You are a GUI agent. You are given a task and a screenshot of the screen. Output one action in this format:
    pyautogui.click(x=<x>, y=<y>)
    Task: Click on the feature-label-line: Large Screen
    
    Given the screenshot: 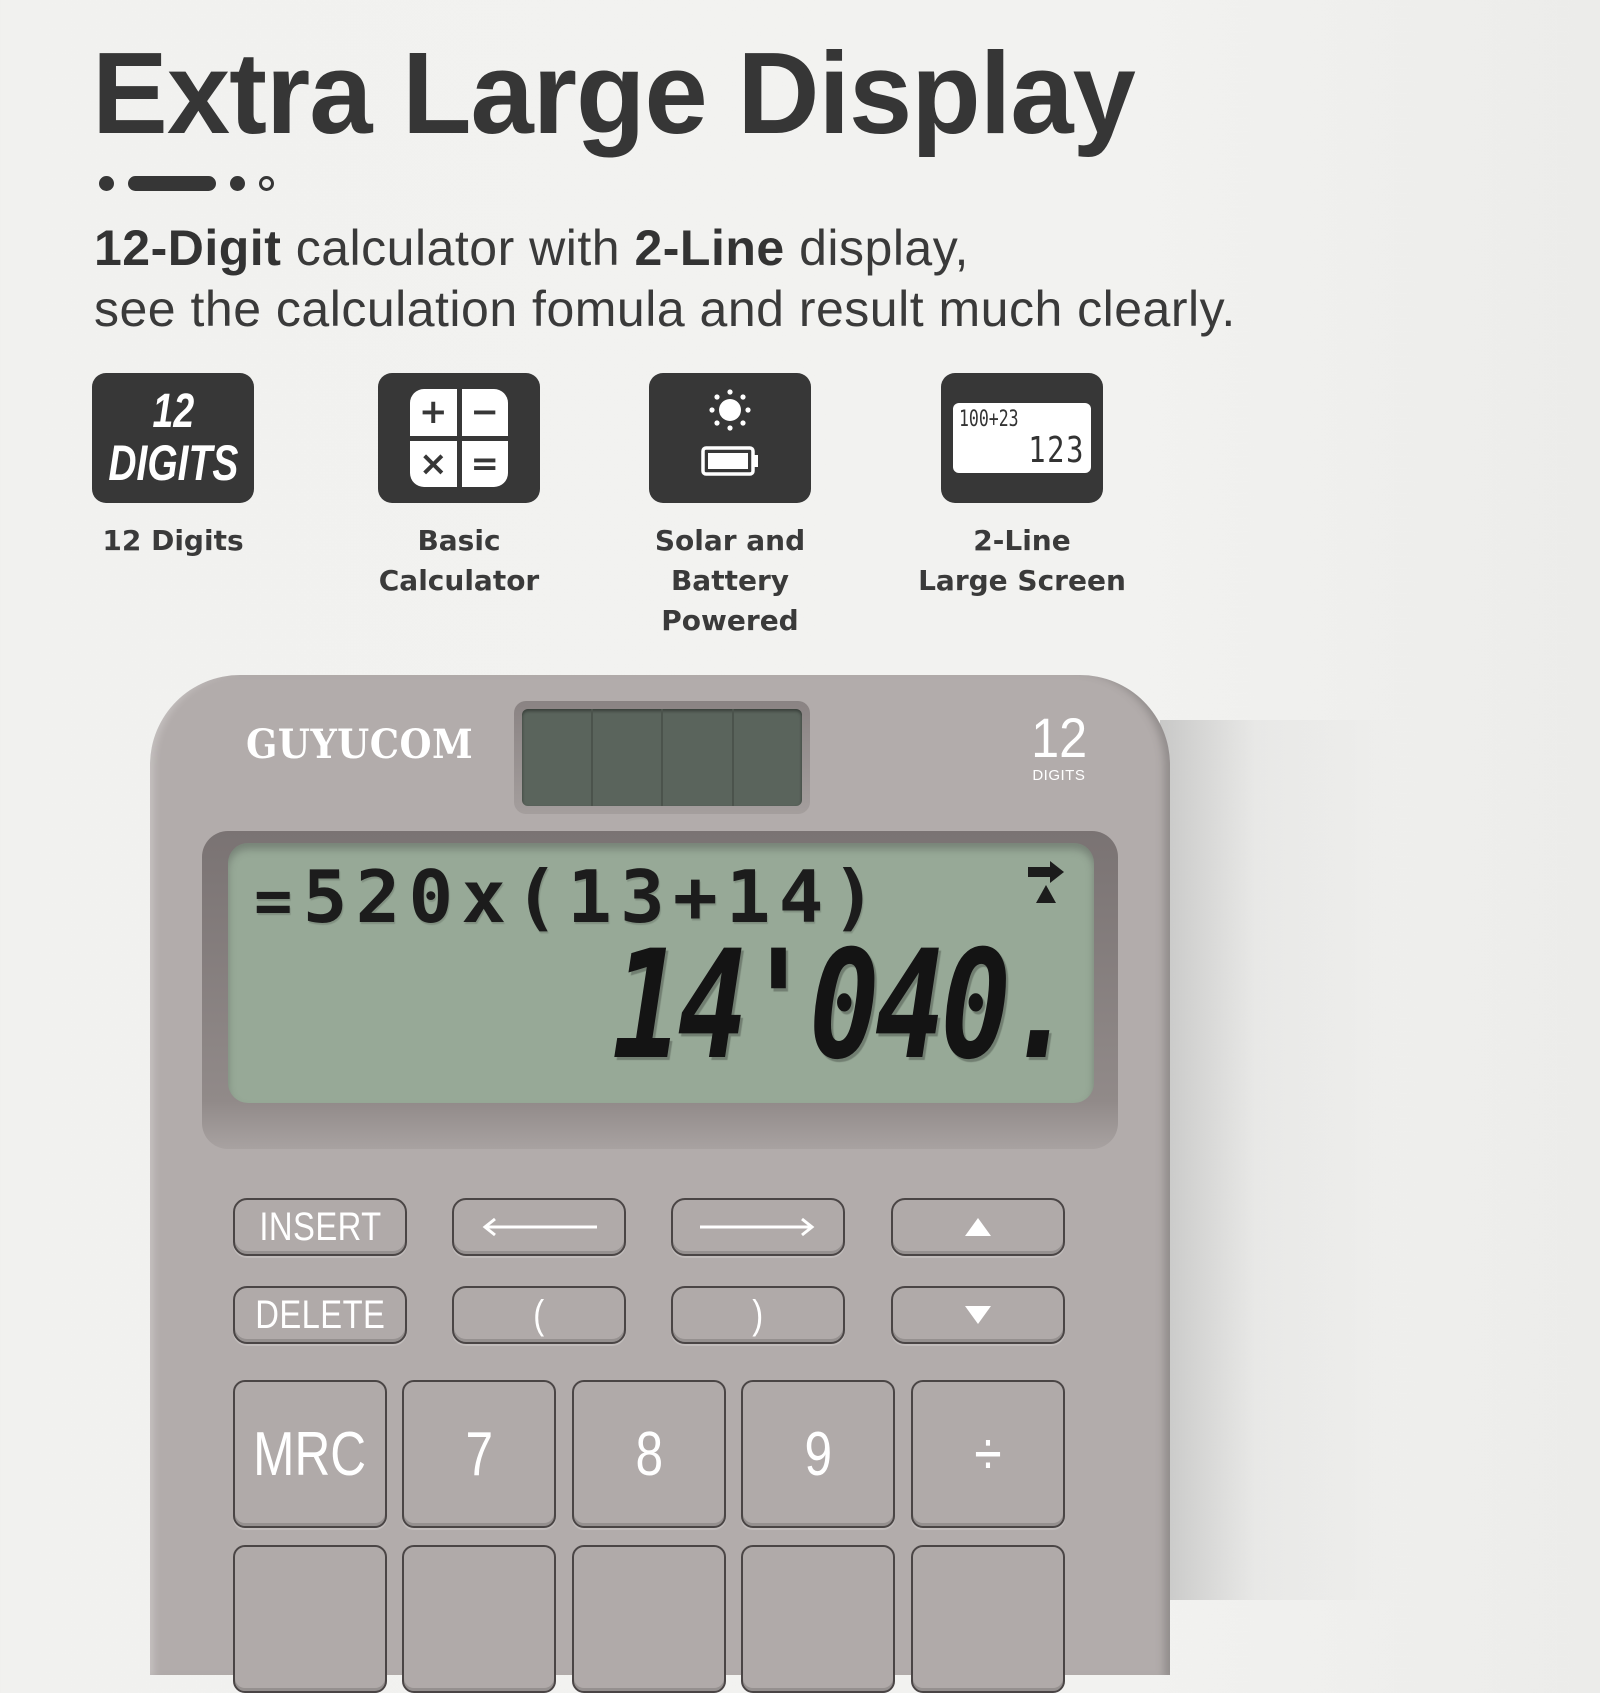 What is the action you would take?
    pyautogui.click(x=1022, y=580)
    